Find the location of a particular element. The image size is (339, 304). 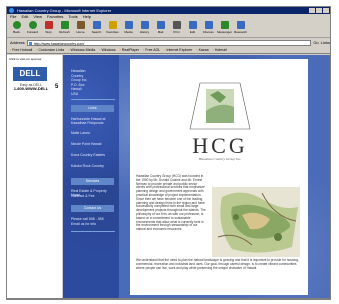

media-icon is located at coordinates (128, 25).